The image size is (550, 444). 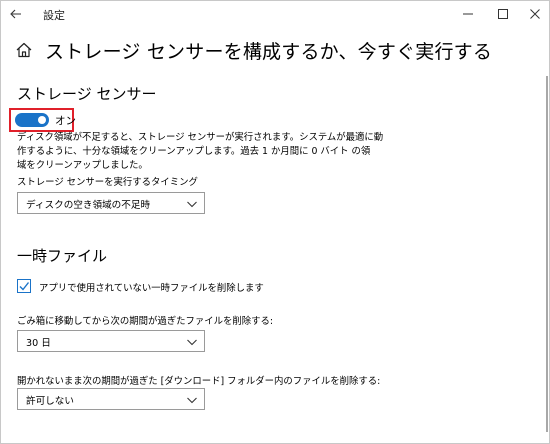 What do you see at coordinates (145, 321) in the screenshot?
I see `recycle-bin-label: ごみ箱に移動してから次の期間が過ぎたファイルを削除する:` at bounding box center [145, 321].